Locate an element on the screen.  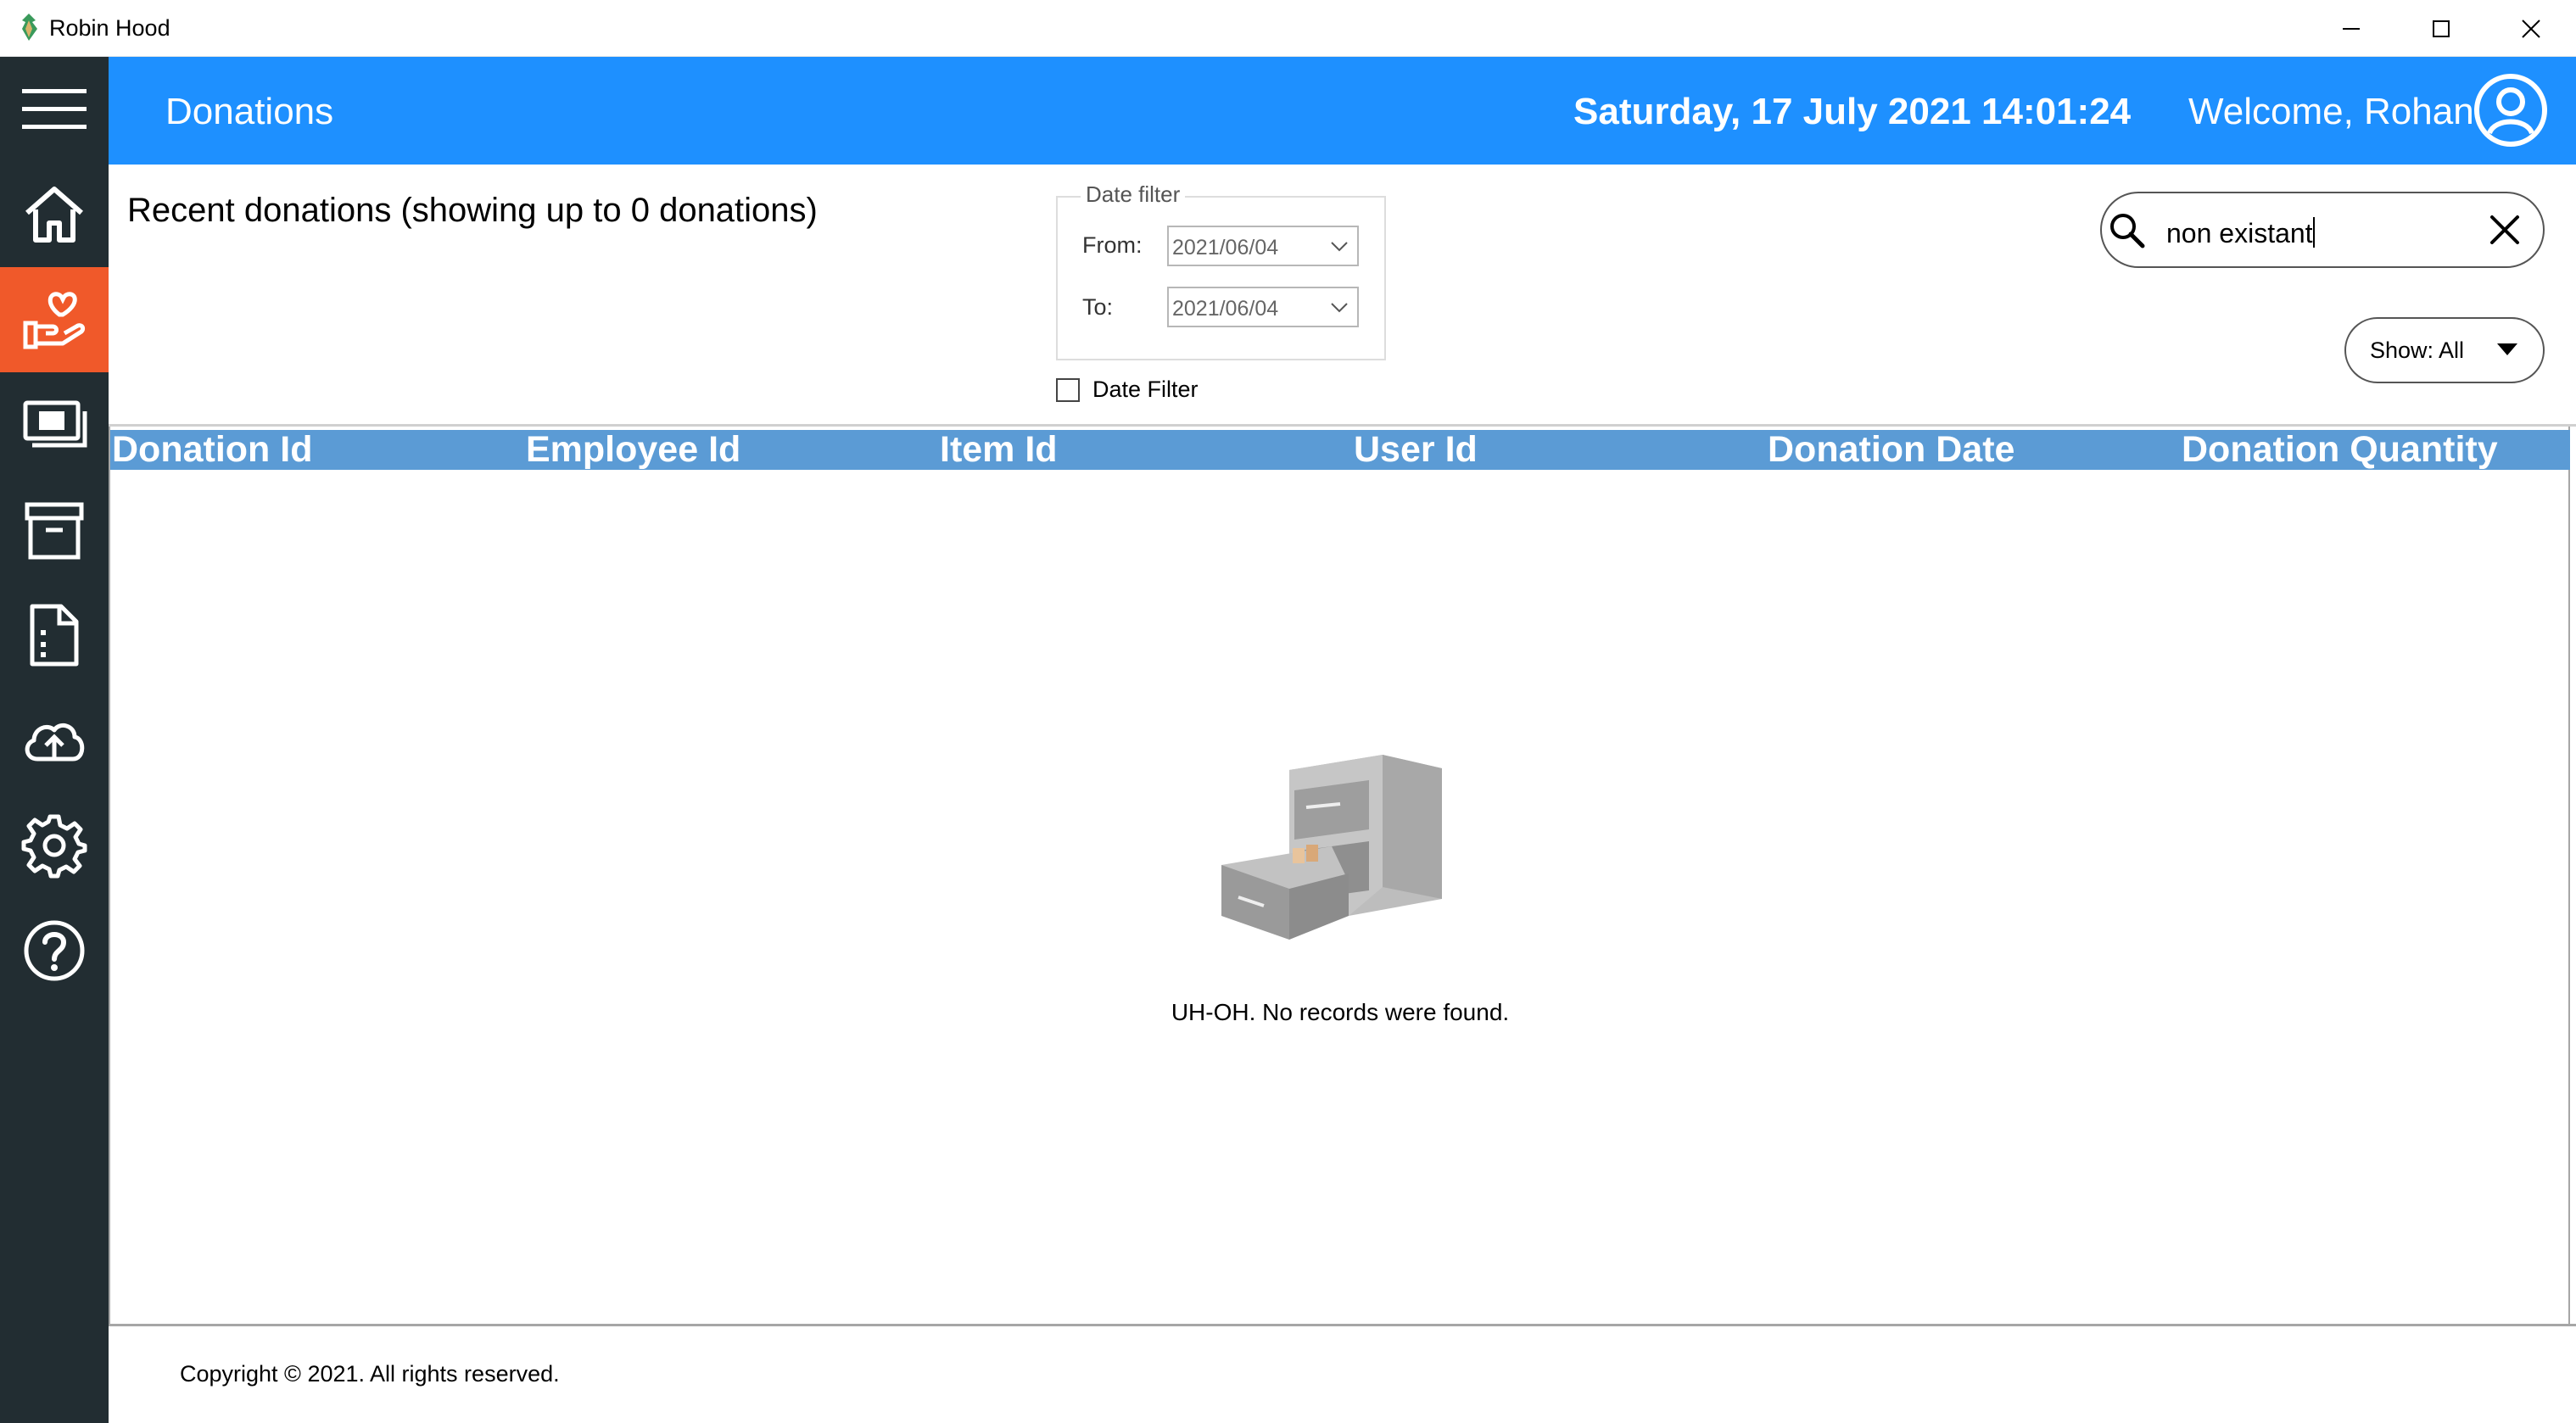
maximize-icon is located at coordinates (2441, 28).